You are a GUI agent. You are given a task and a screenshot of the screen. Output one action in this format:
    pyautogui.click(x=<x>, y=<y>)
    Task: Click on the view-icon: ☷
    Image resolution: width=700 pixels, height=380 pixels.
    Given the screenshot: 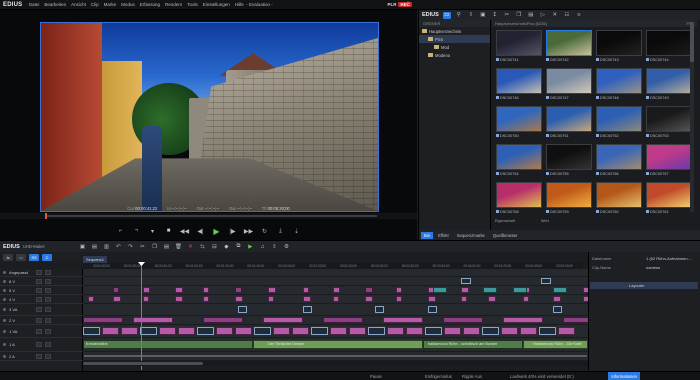 What is the action you would take?
    pyautogui.click(x=567, y=15)
    